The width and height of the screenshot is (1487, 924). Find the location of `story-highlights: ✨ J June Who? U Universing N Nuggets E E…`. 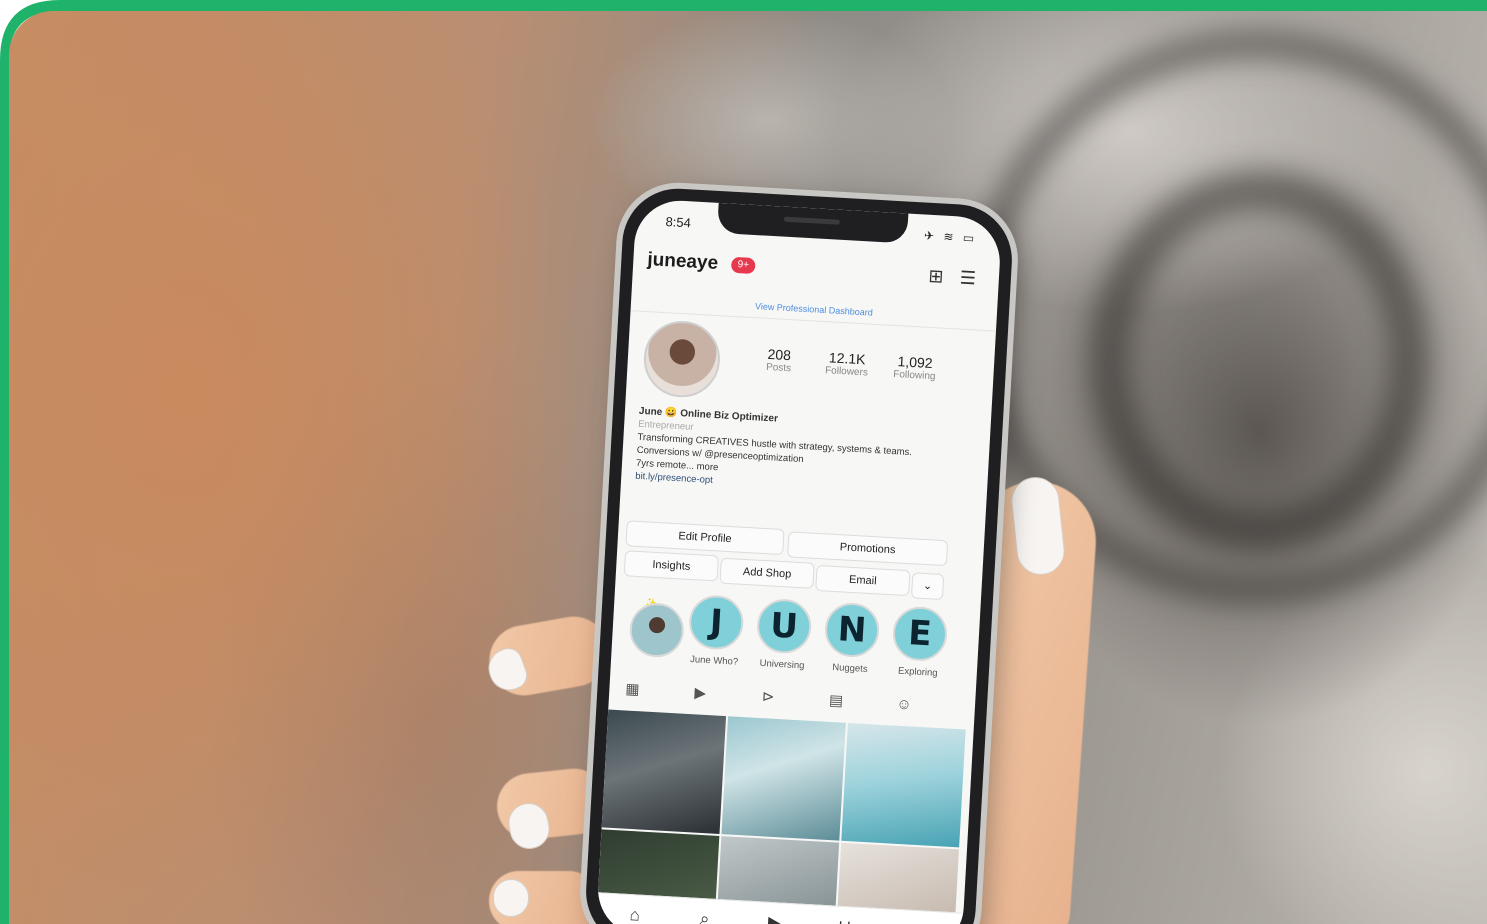

story-highlights: ✨ J June Who? U Universing N Nuggets E E… is located at coordinates (795, 639).